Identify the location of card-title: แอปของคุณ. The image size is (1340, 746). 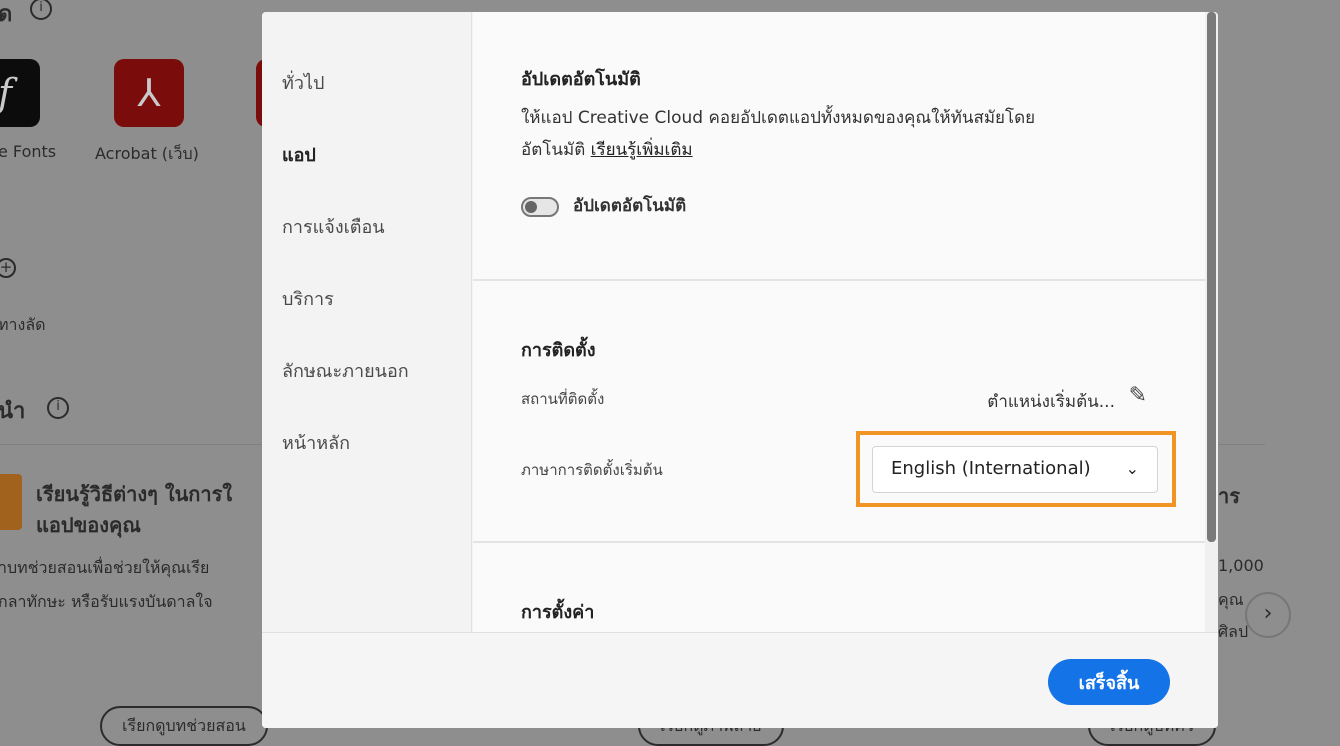
(88, 525).